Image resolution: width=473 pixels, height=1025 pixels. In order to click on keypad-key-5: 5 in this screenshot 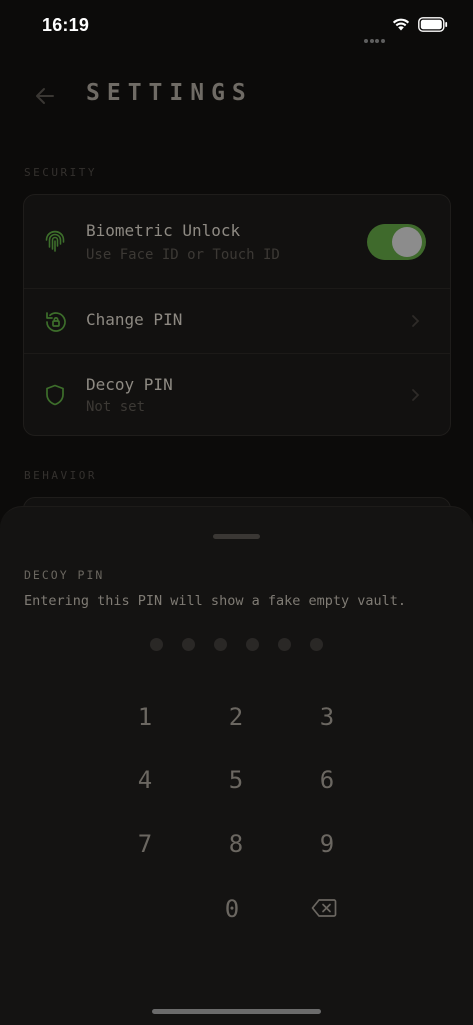, I will do `click(236, 780)`.